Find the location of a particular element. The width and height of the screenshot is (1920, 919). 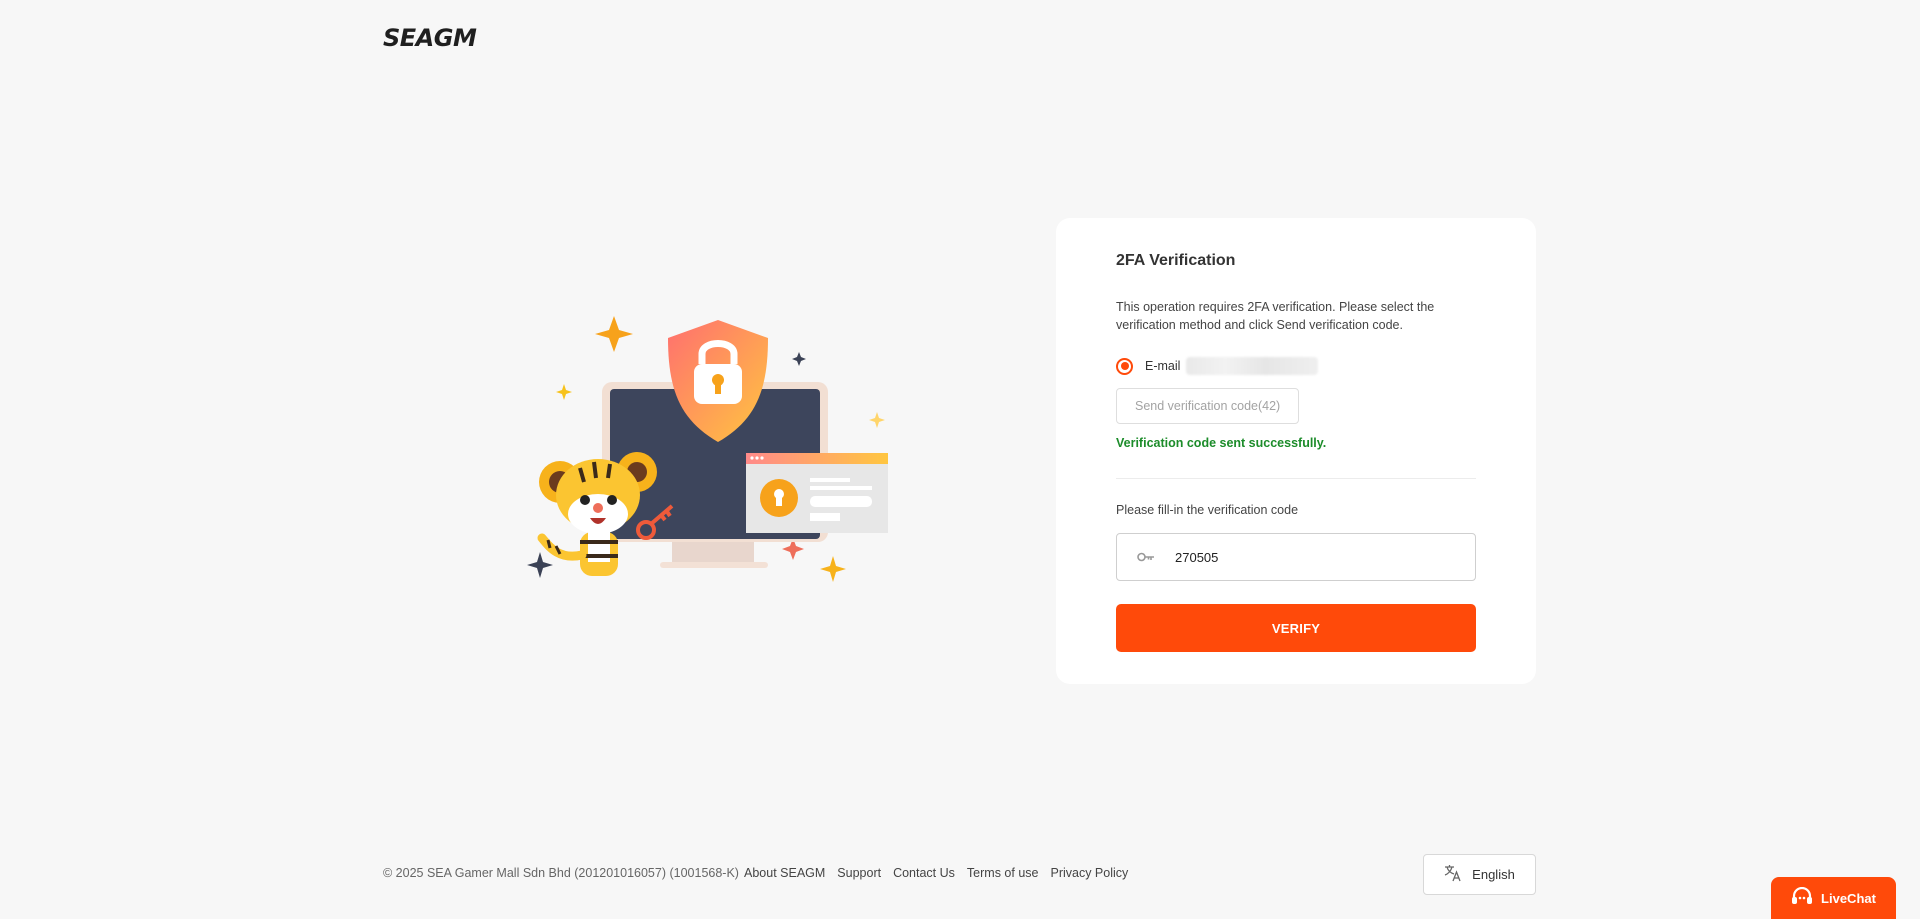

code-label: Please fill-in the verification code is located at coordinates (1207, 510).